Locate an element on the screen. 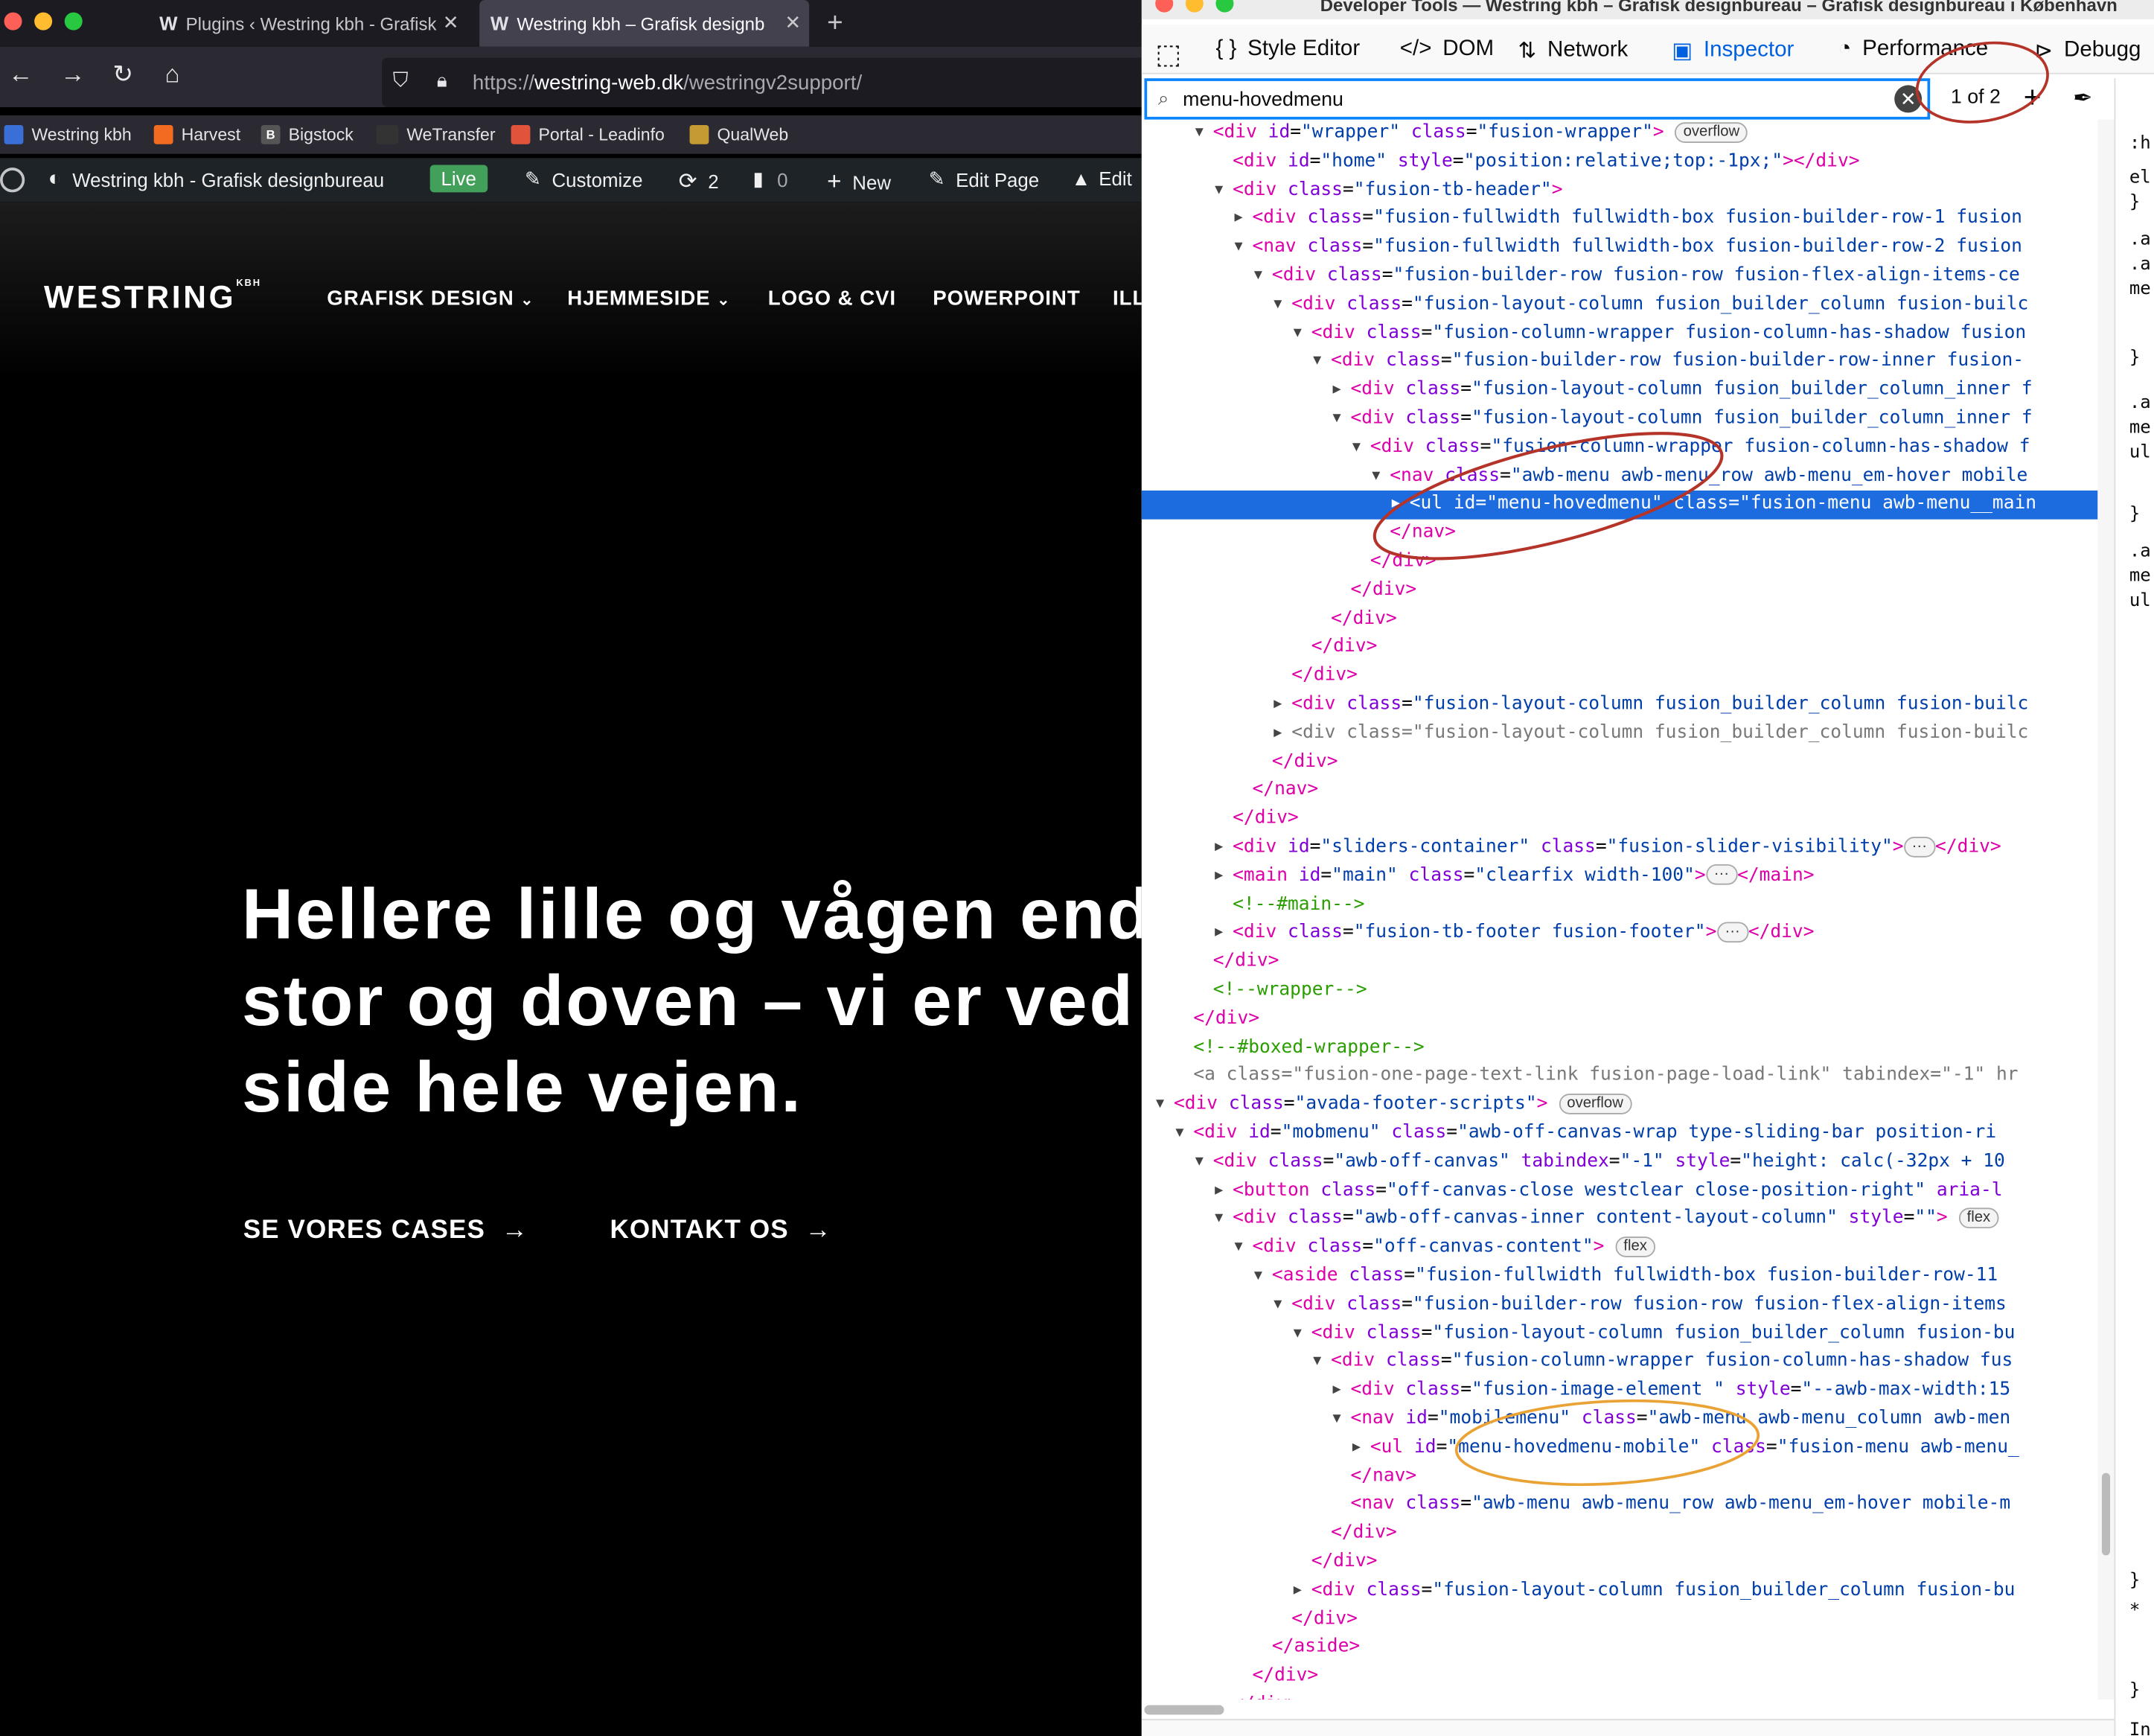 This screenshot has height=1736, width=2154. back-icon: ← is located at coordinates (20, 74).